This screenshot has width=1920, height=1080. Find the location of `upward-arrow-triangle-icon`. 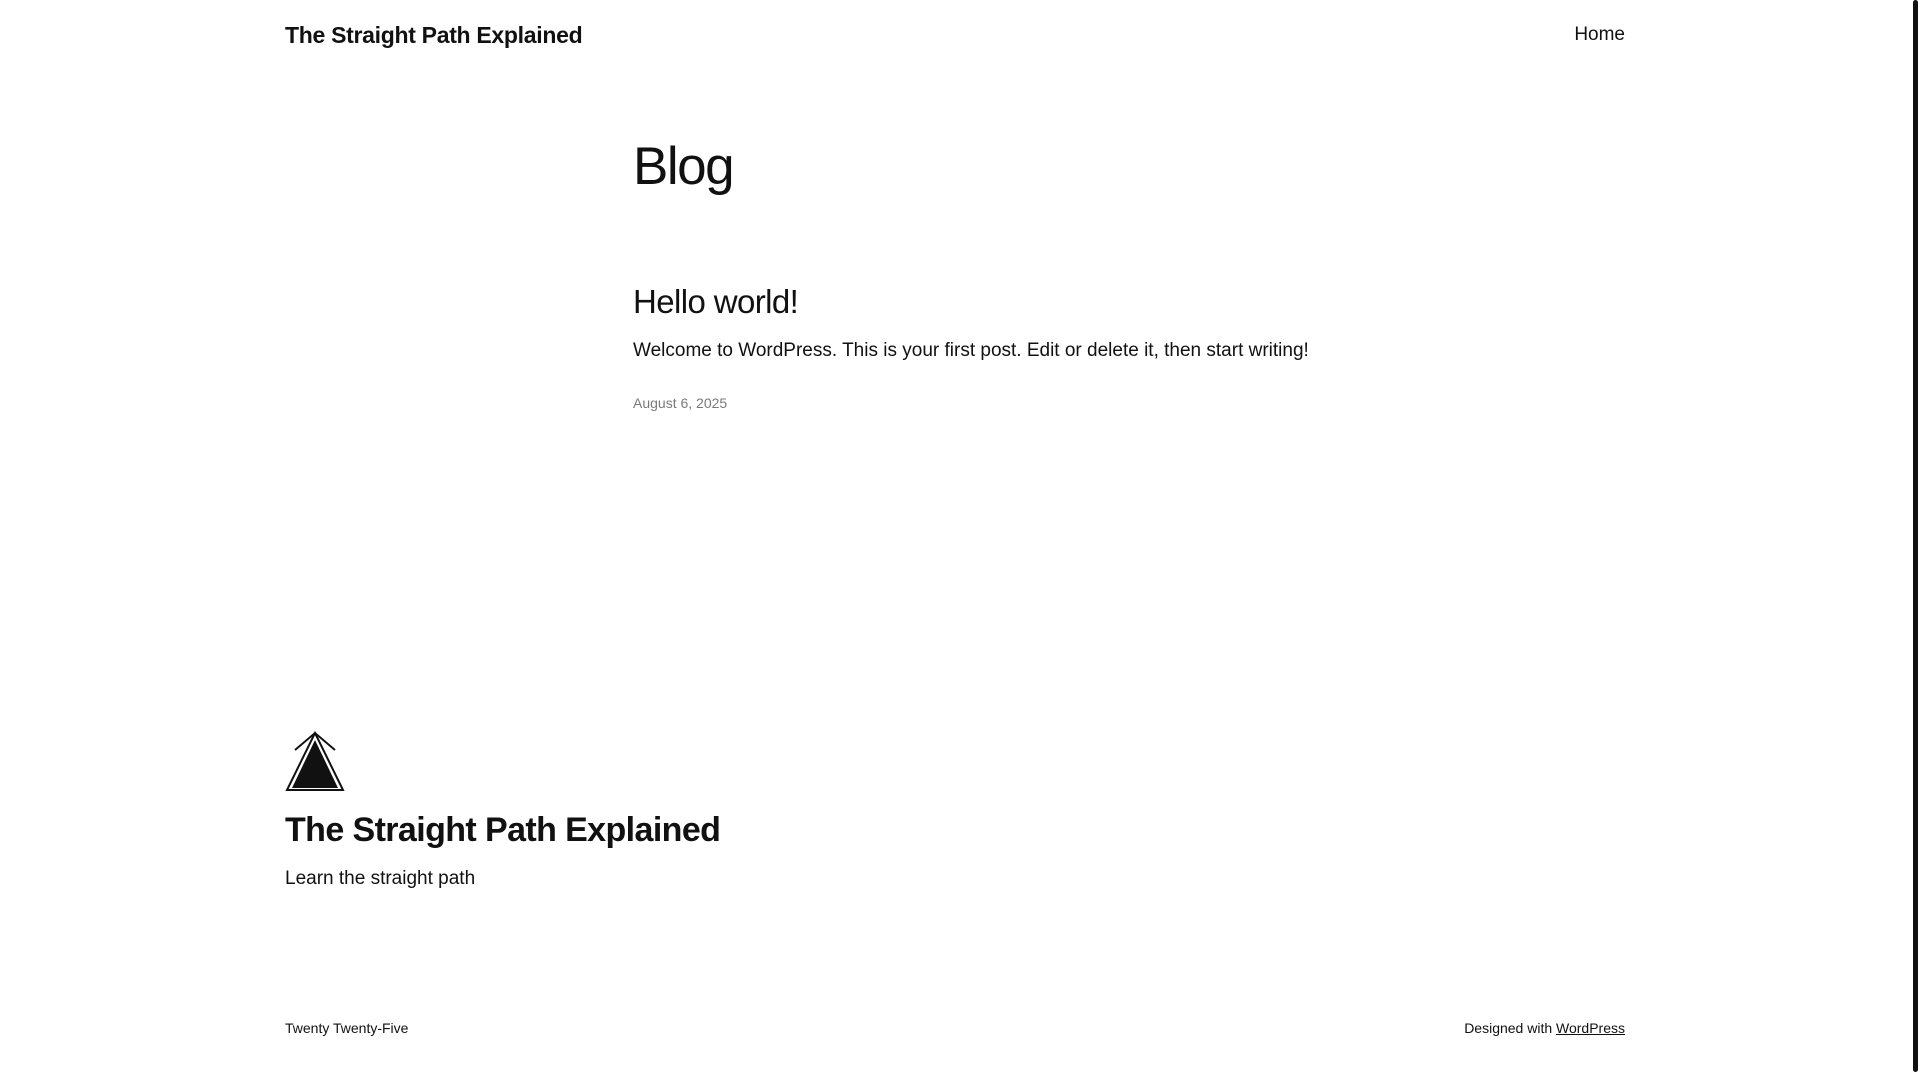

upward-arrow-triangle-icon is located at coordinates (315, 761).